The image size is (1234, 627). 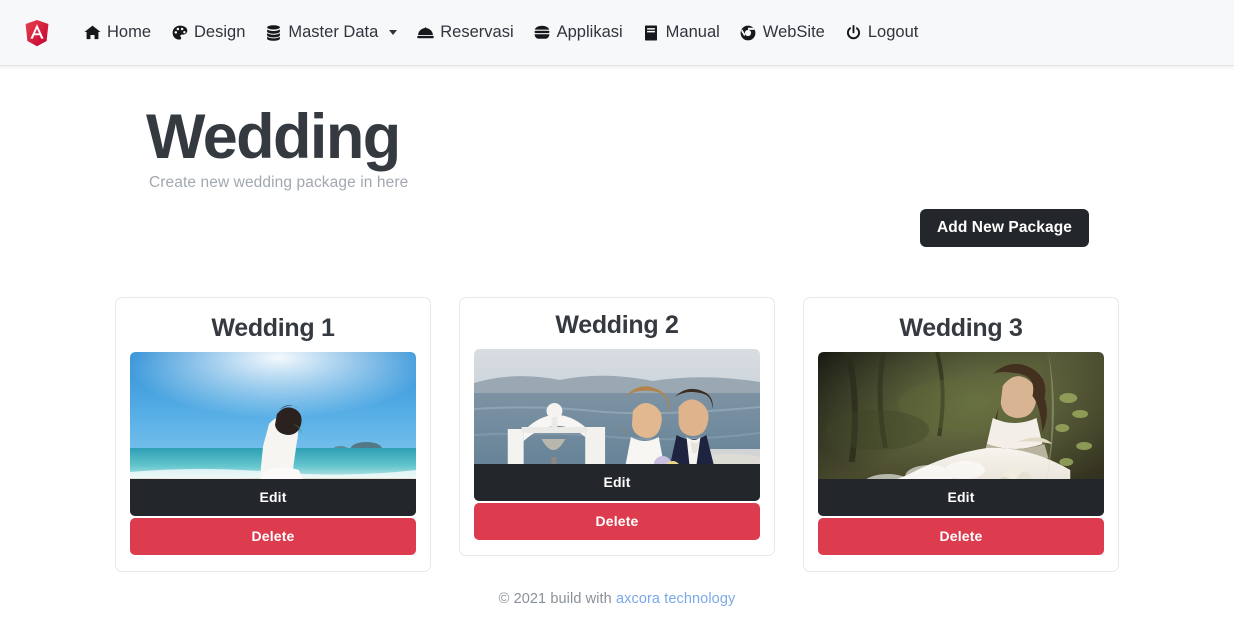 I want to click on page-footer: © 2021 build with axcora technology, so click(x=617, y=599).